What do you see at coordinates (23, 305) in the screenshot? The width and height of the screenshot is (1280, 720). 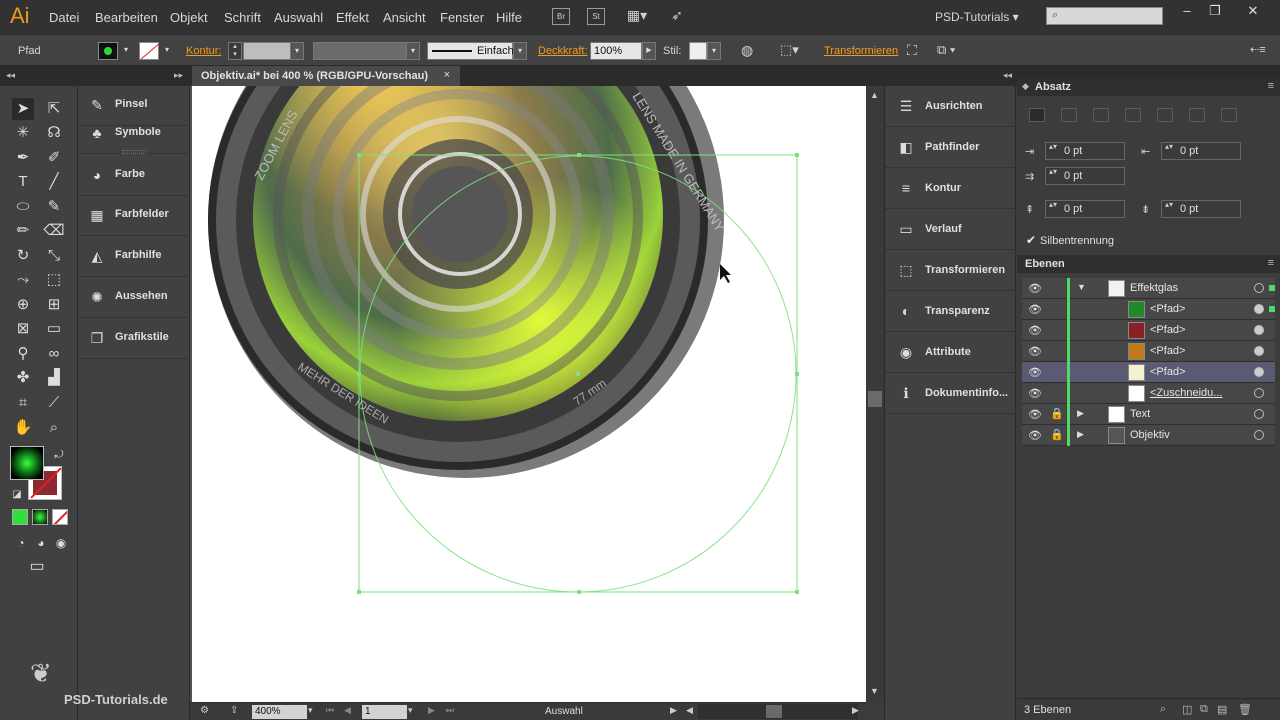 I see `shape-builder-tool-icon: ⊕` at bounding box center [23, 305].